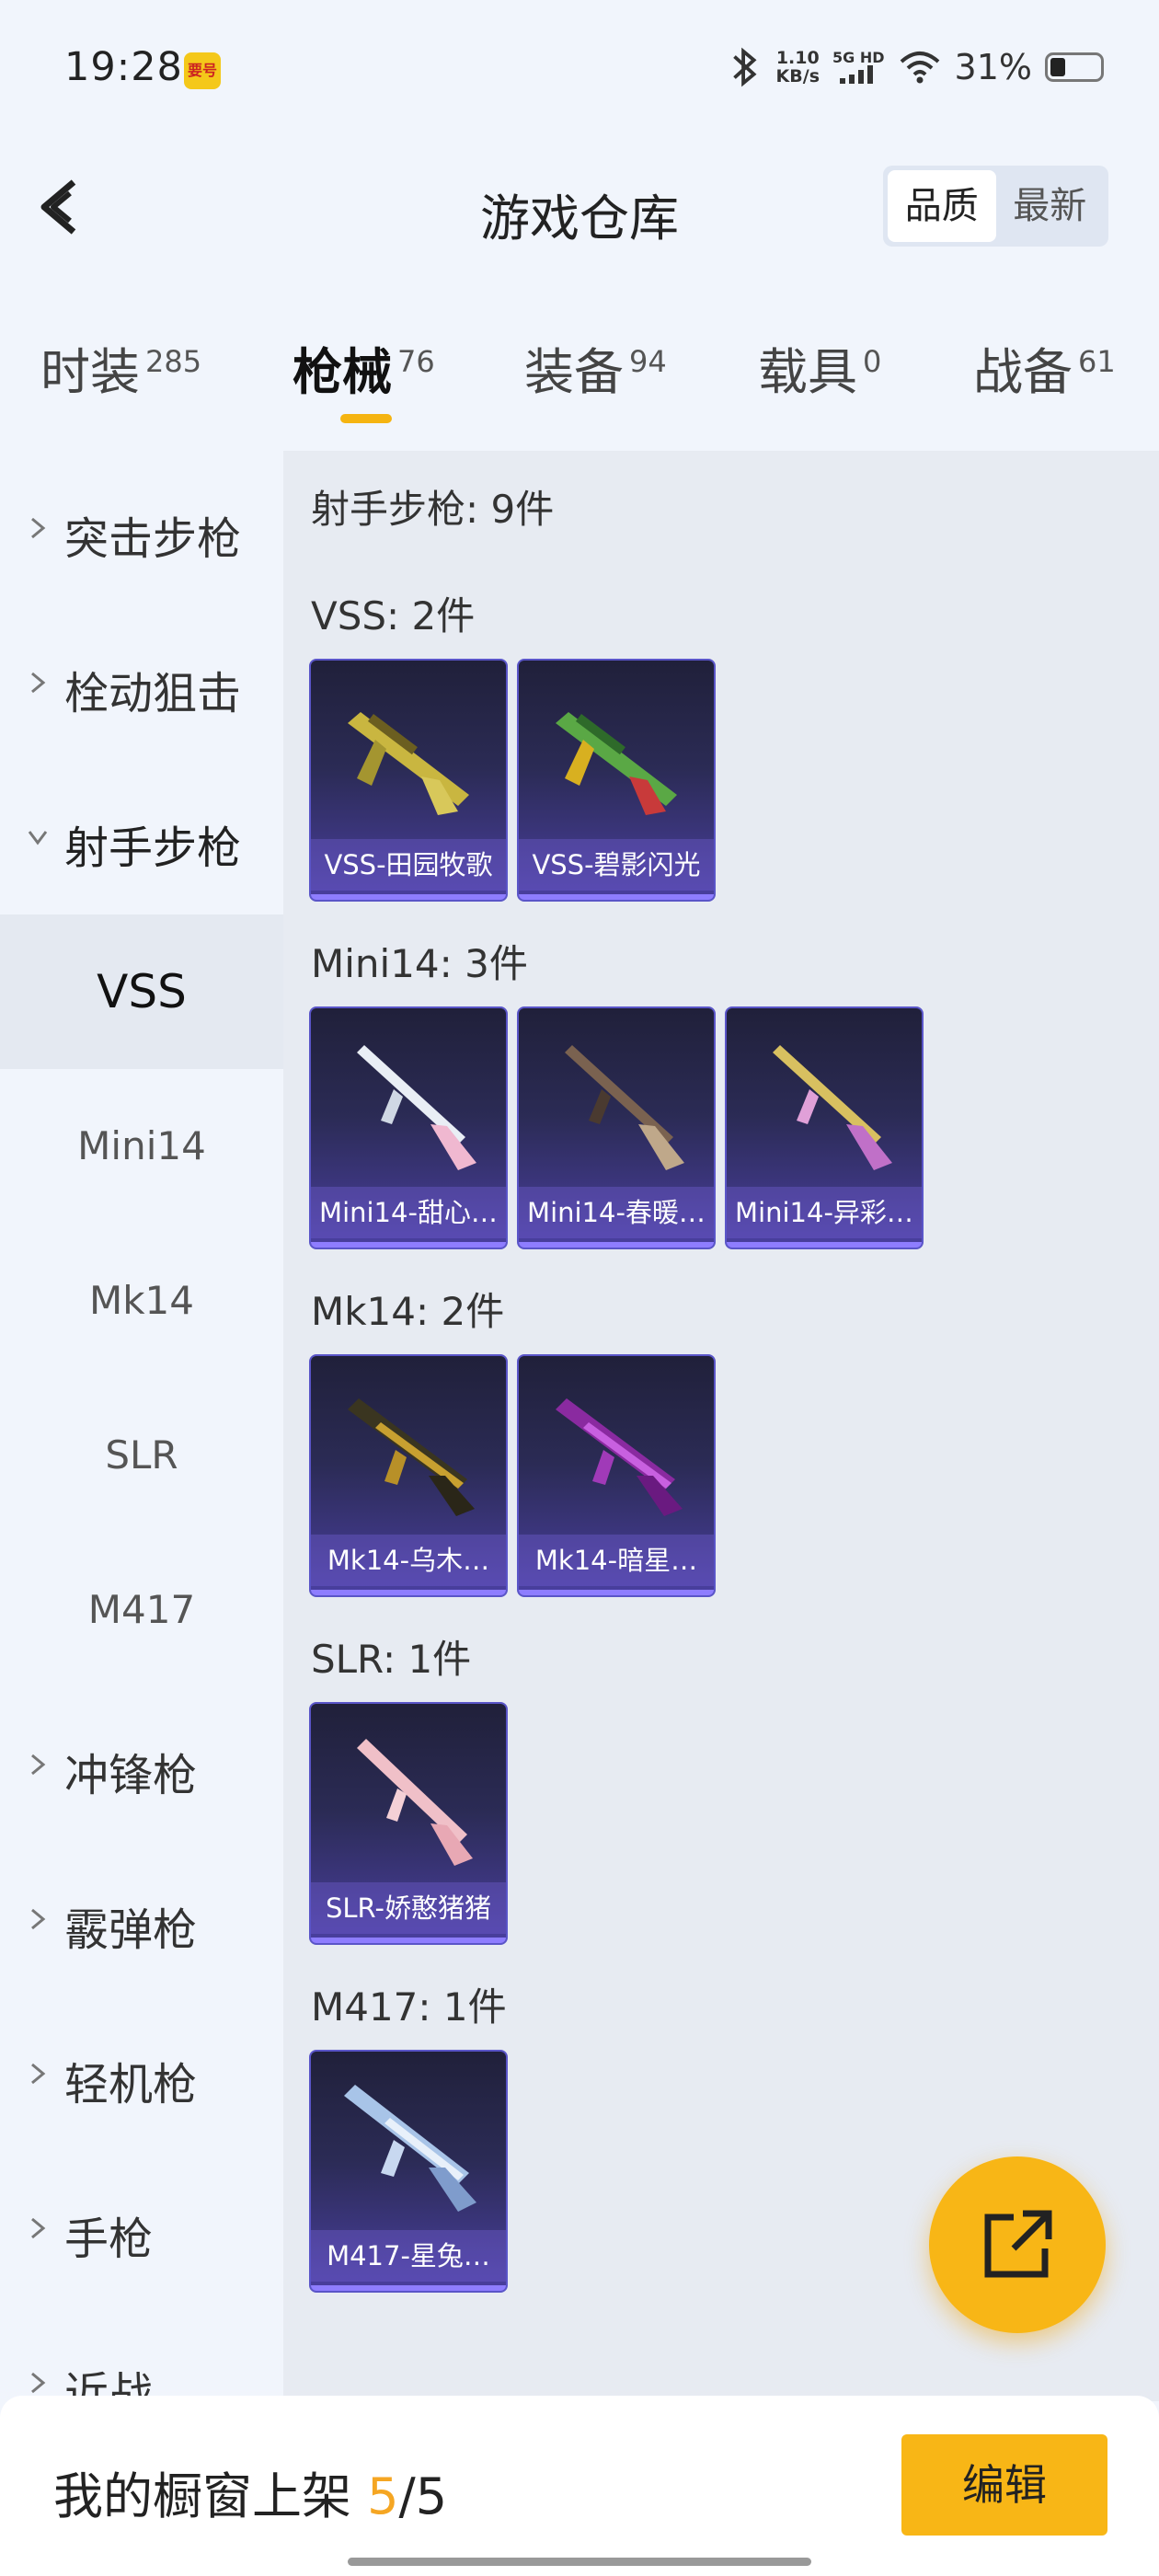  I want to click on item-card: SLR-娇憨猪猪, so click(408, 1823).